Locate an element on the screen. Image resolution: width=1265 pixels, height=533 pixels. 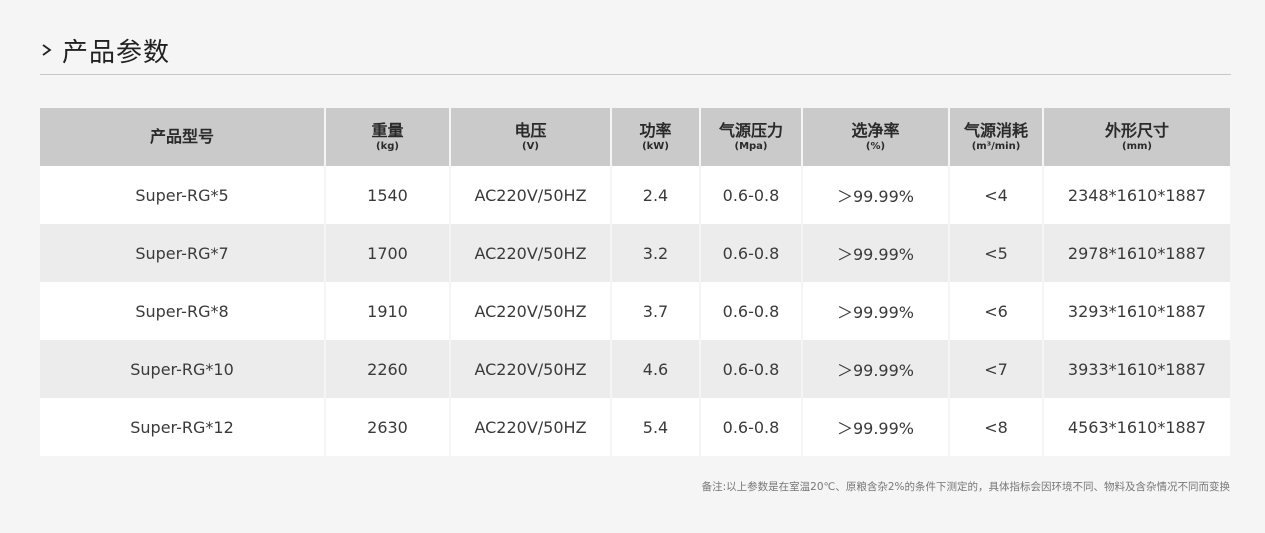
cell-air-consumption: <5 is located at coordinates (996, 253).